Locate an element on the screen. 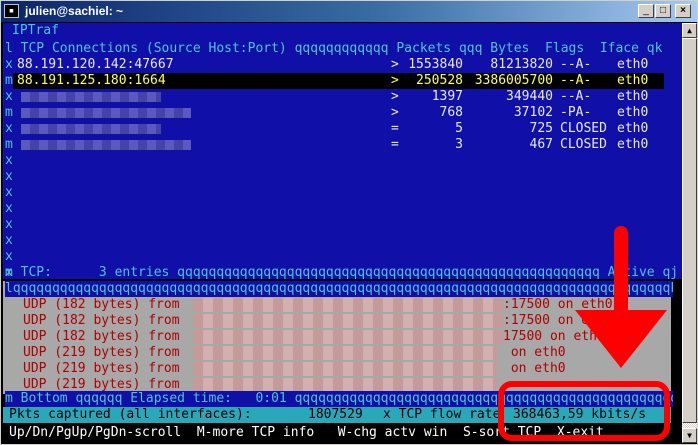  bytes: 725 is located at coordinates (541, 128).